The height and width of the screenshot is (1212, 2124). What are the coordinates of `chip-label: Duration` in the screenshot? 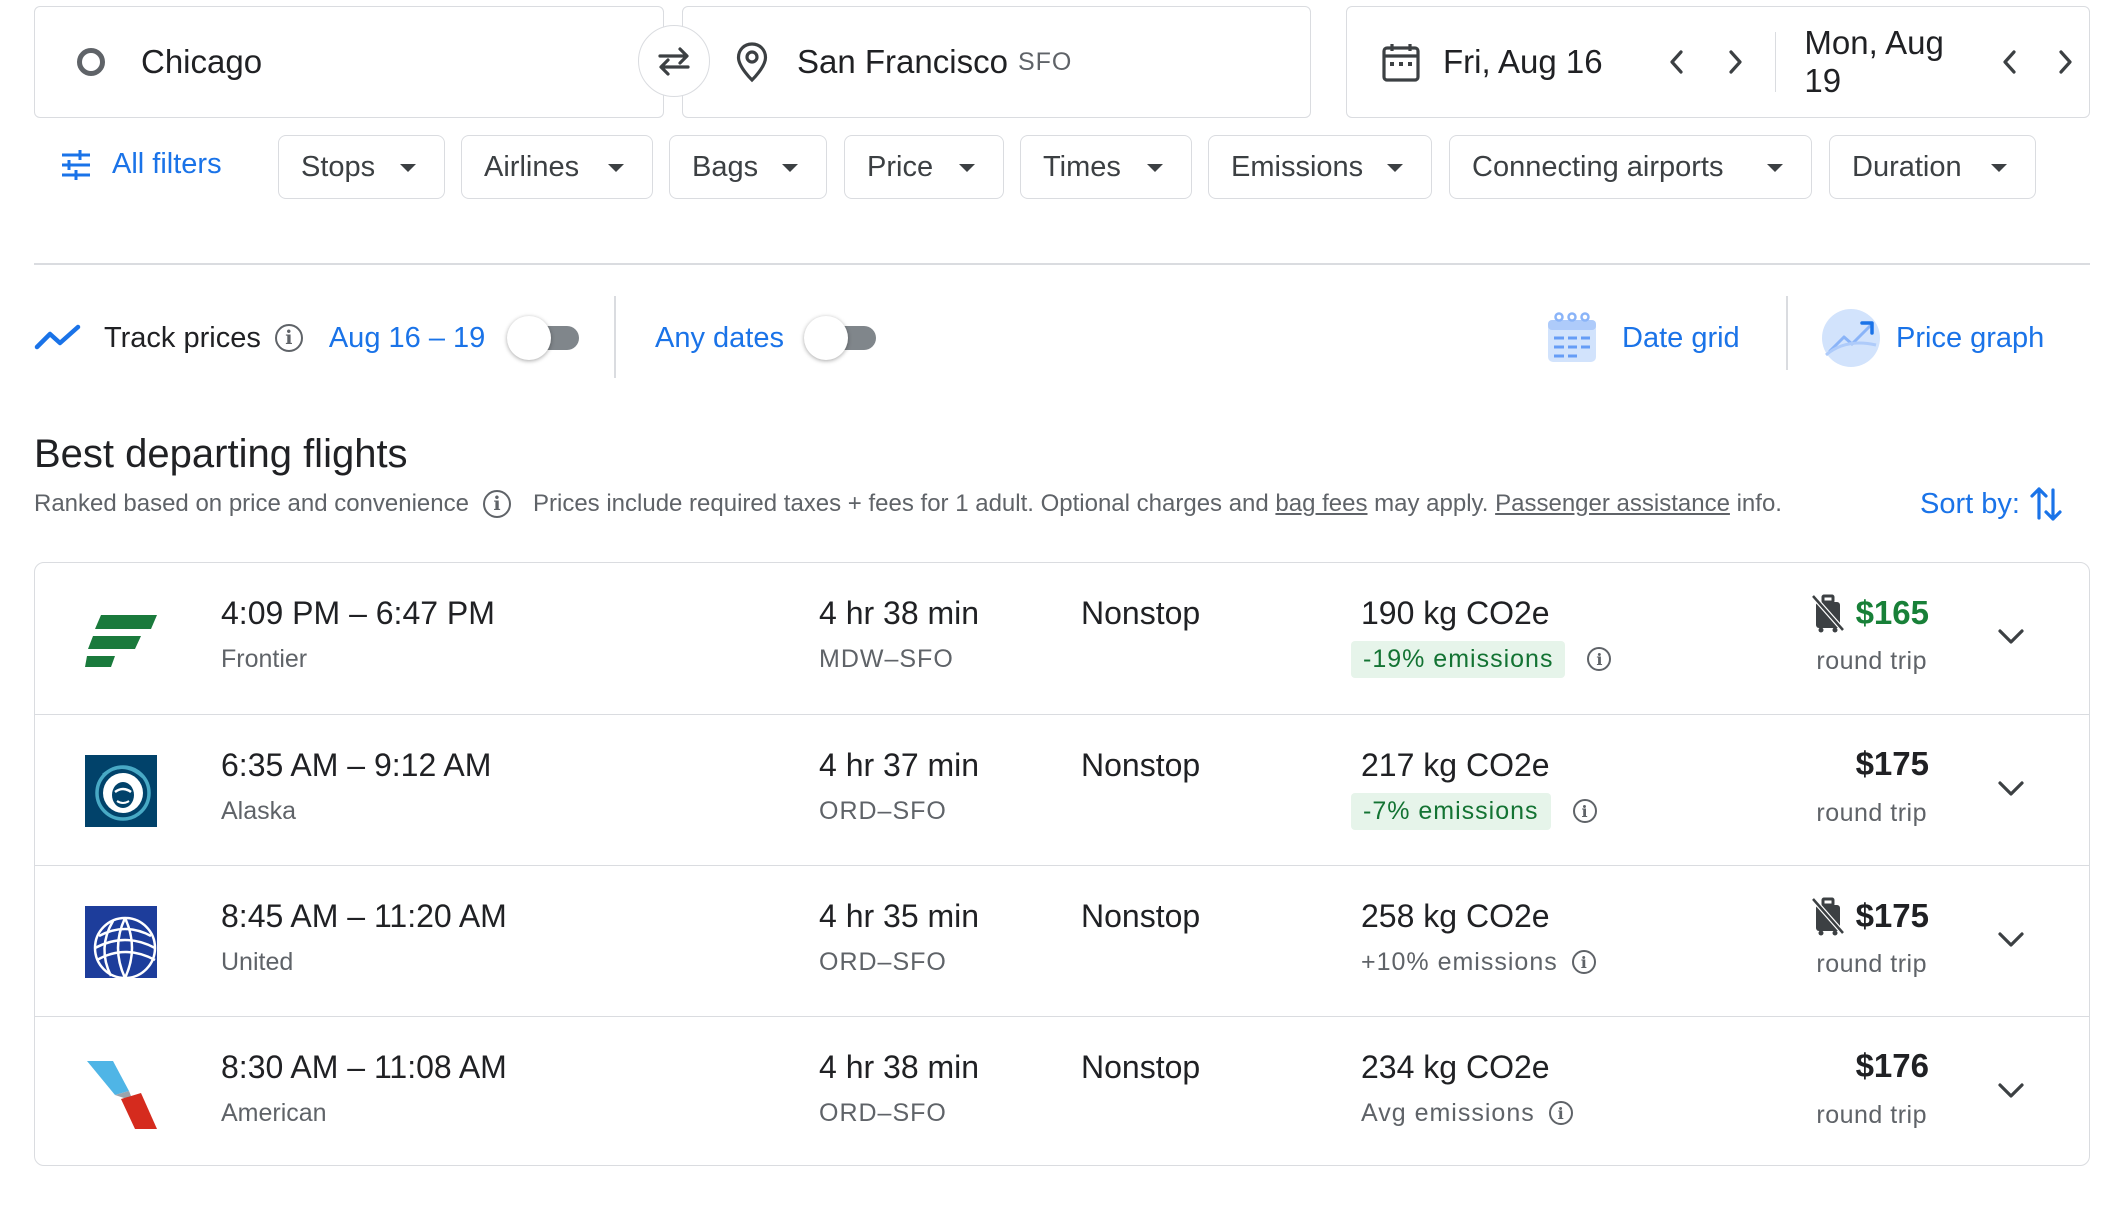 It's located at (1907, 166).